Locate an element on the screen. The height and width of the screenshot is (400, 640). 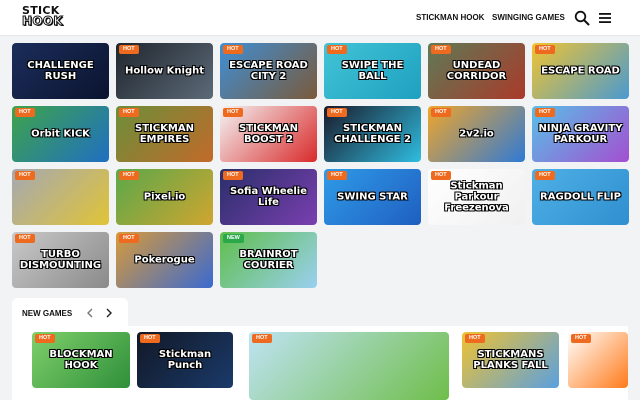
tile-title: CHALLENGE RUSH is located at coordinates (60, 71).